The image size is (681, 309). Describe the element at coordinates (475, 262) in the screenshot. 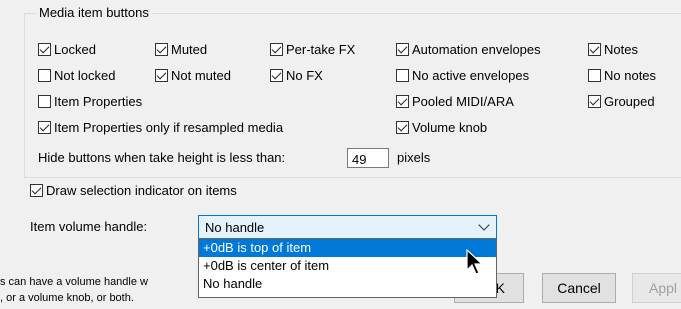

I see `mouse-cursor-icon` at that location.